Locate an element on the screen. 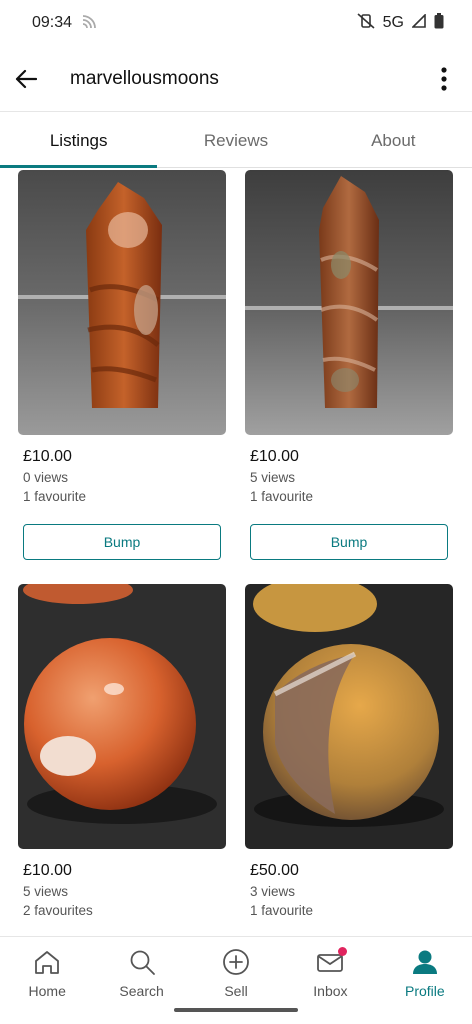  profile-tabs: Listings Reviews About is located at coordinates (236, 141).